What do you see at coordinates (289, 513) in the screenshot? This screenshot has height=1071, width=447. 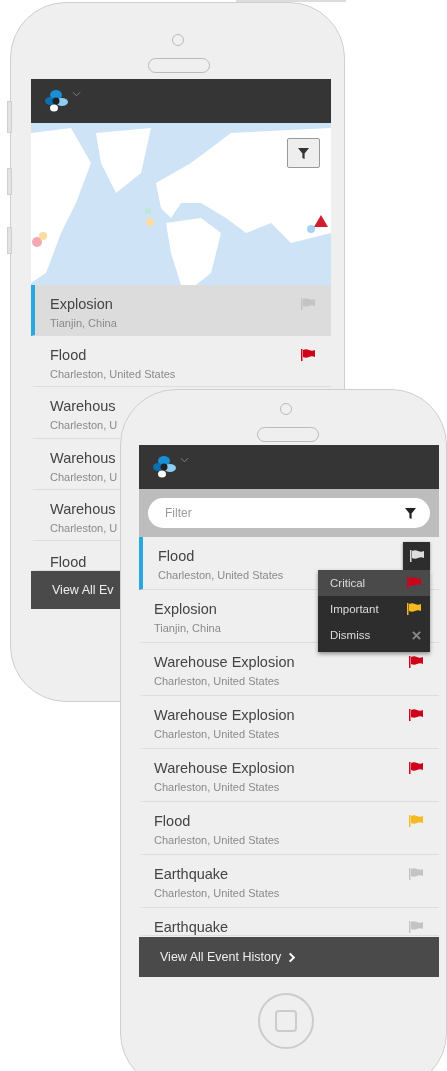 I see `filter-field: Filter` at bounding box center [289, 513].